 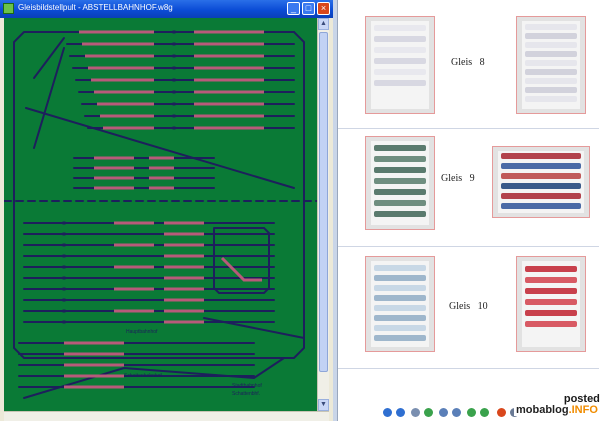 I want to click on zoom-out-icon, so click(x=456, y=412).